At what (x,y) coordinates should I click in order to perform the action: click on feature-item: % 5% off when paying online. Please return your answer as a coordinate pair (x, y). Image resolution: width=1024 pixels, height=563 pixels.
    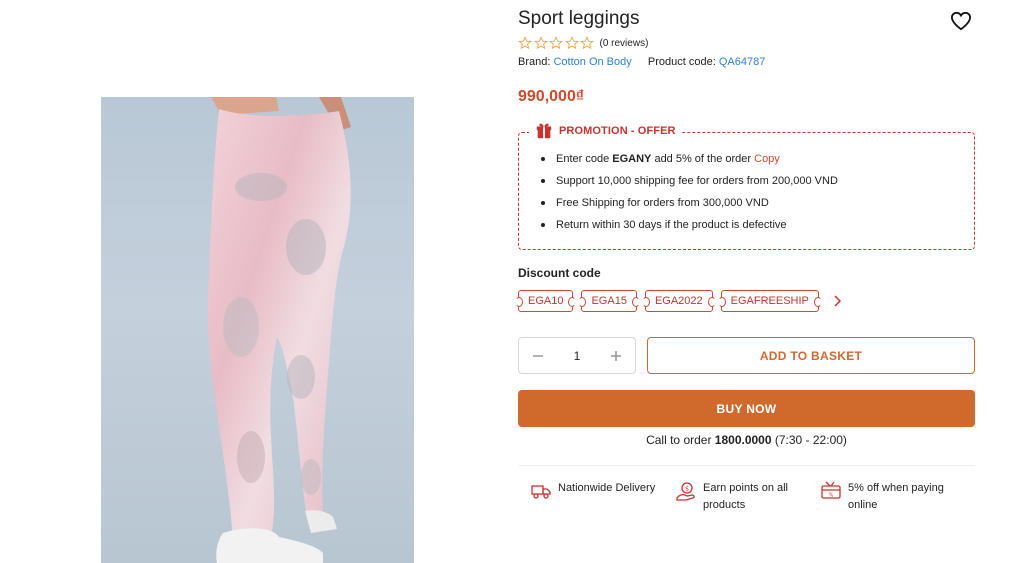
    Looking at the image, I should click on (895, 497).